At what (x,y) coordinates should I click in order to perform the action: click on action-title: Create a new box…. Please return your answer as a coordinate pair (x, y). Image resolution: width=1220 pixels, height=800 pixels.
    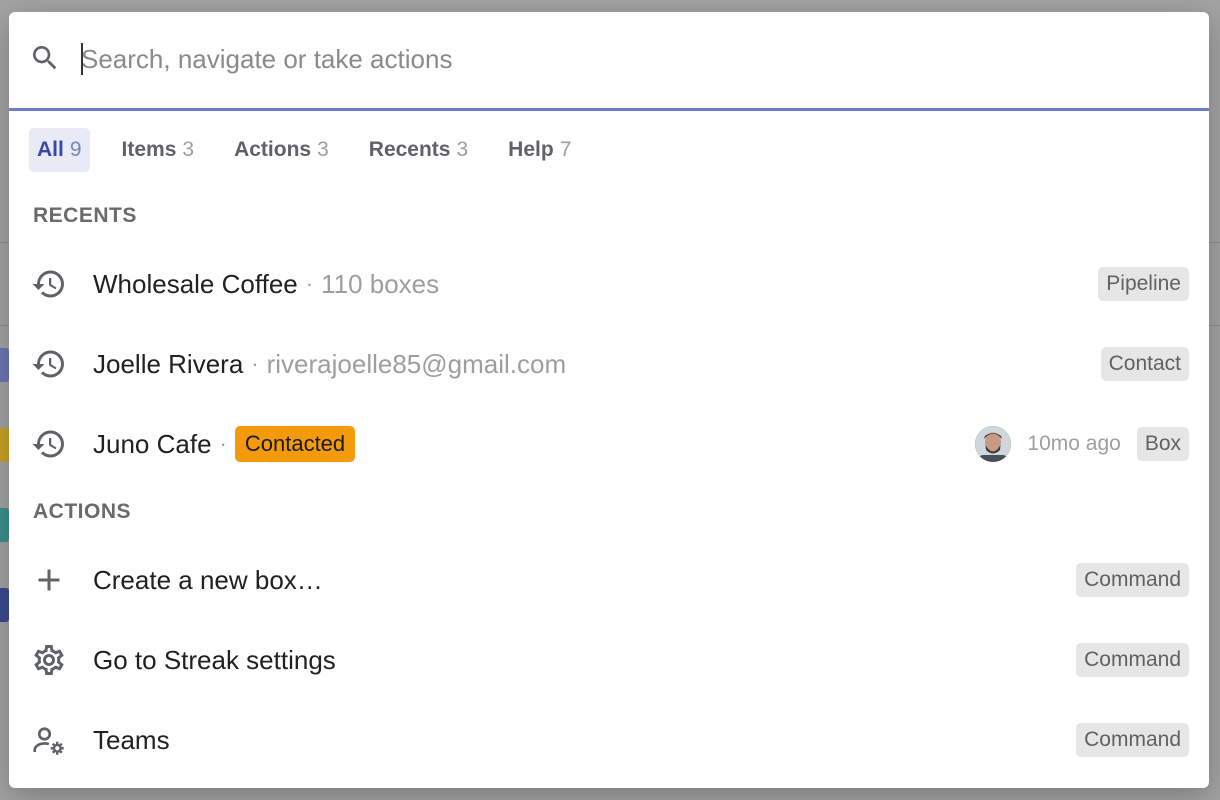
    Looking at the image, I should click on (208, 579).